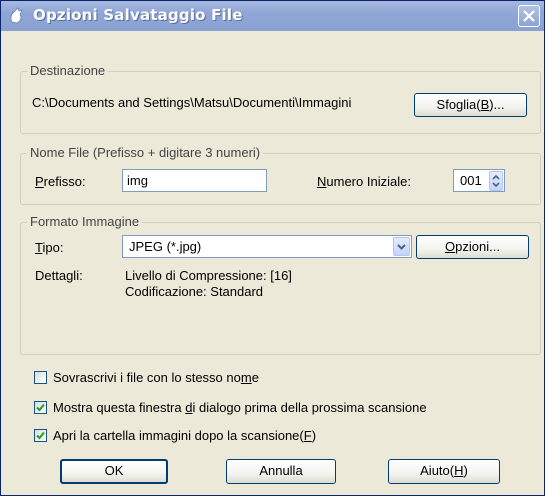 This screenshot has height=496, width=545. I want to click on spinner-arrows-icon, so click(496, 184).